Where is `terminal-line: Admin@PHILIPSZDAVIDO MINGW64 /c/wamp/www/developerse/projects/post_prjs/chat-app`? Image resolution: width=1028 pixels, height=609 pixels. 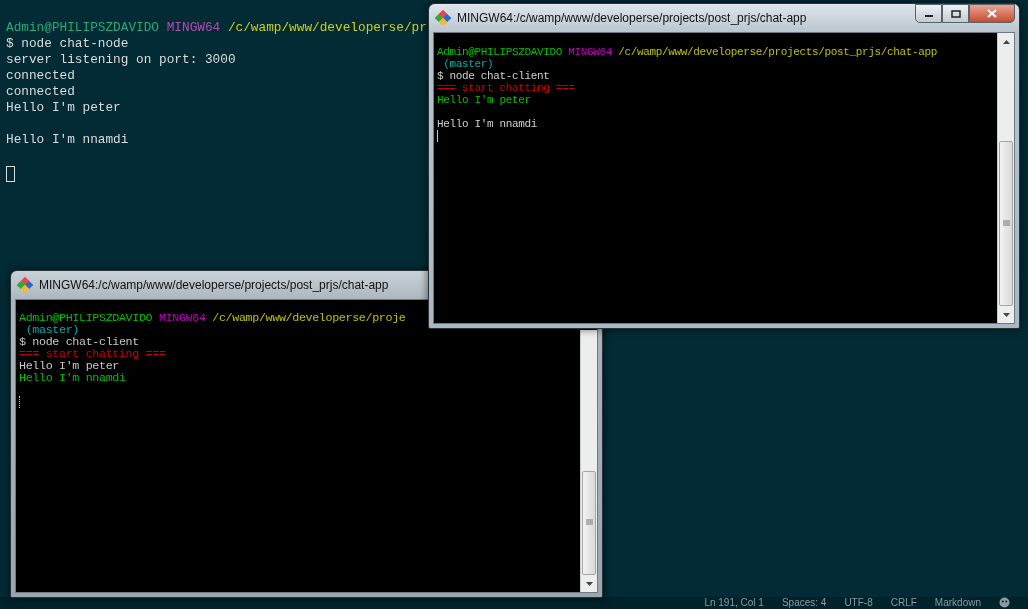 terminal-line: Admin@PHILIPSZDAVIDO MINGW64 /c/wamp/www/developerse/projects/post_prjs/chat-app is located at coordinates (687, 52).